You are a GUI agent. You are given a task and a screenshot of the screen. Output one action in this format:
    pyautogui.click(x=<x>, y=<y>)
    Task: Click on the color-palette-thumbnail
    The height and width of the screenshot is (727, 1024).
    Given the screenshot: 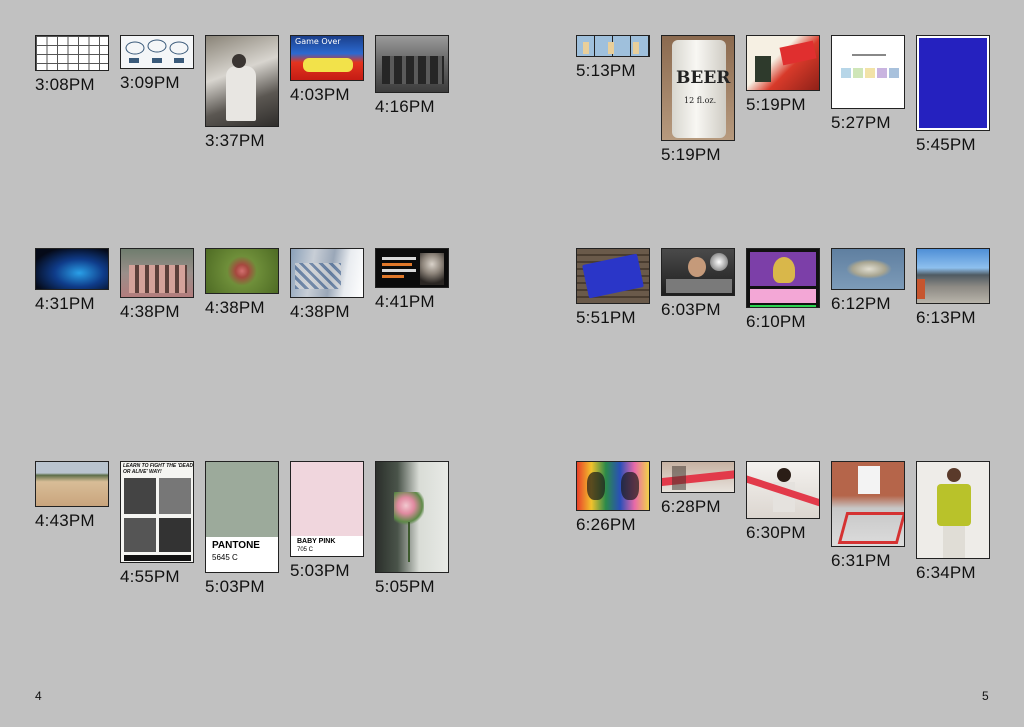 What is the action you would take?
    pyautogui.click(x=868, y=72)
    